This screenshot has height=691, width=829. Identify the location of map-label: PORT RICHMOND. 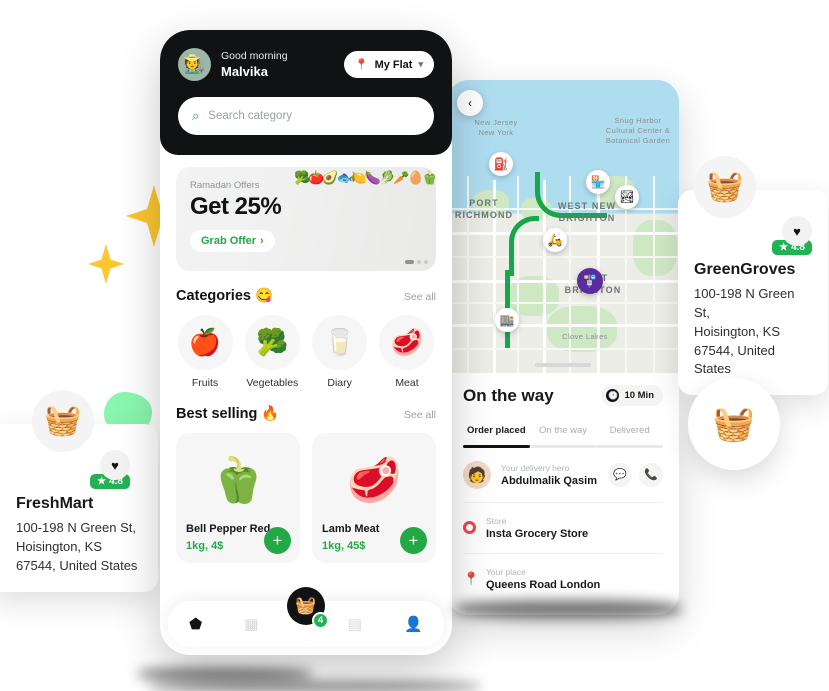
(484, 209).